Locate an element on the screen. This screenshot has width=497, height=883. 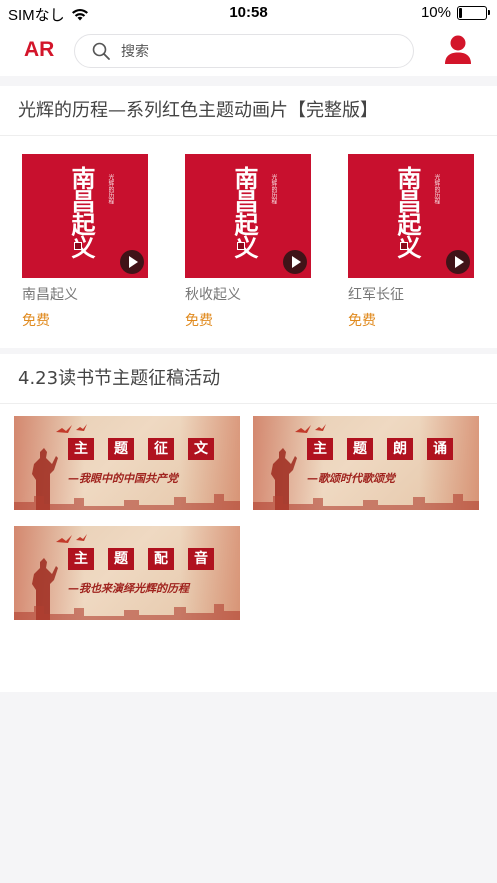
section-title: 光辉的历程—系列红色主题动画片【完整版】 is located at coordinates (248, 111).